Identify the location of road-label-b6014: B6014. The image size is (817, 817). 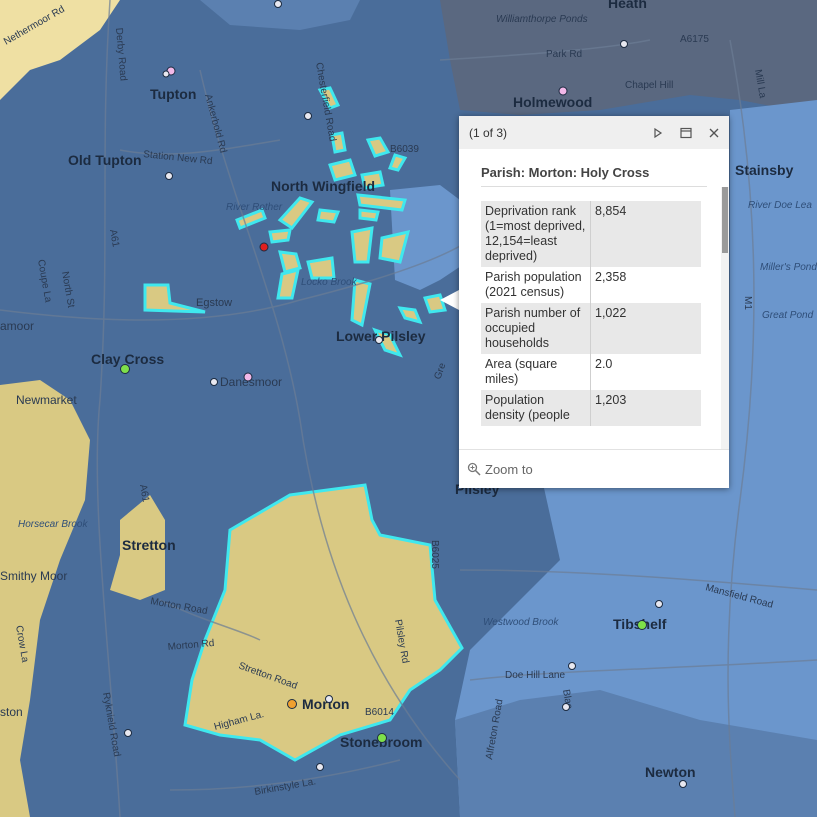
(379, 712).